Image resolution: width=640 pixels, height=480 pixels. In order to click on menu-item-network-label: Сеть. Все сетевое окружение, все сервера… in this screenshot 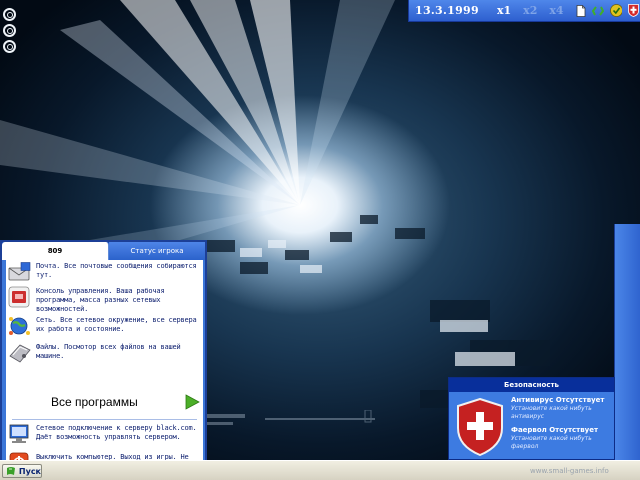, I will do `click(116, 324)`.